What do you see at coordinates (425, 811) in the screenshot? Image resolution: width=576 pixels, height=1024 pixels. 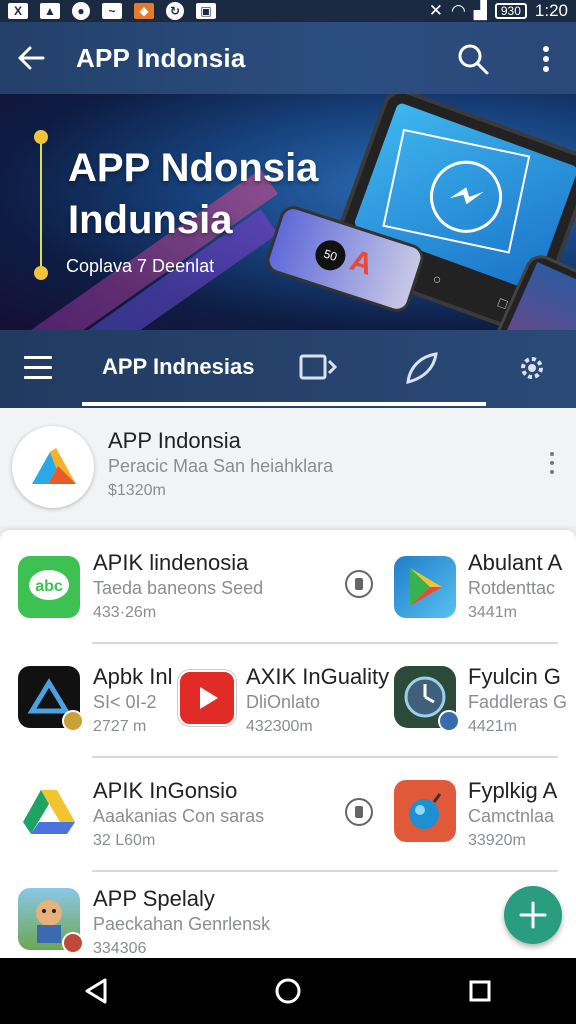 I see `bomb-game-icon` at bounding box center [425, 811].